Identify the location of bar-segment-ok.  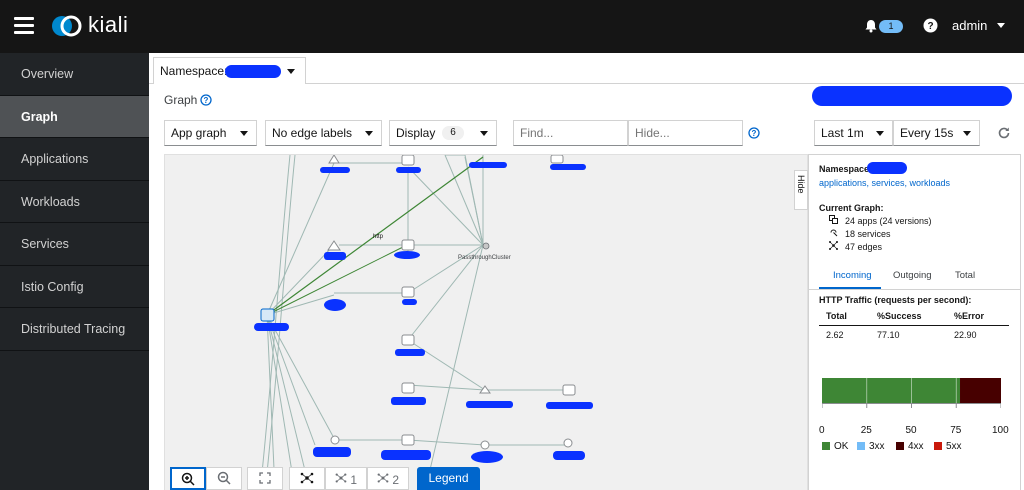
(891, 390).